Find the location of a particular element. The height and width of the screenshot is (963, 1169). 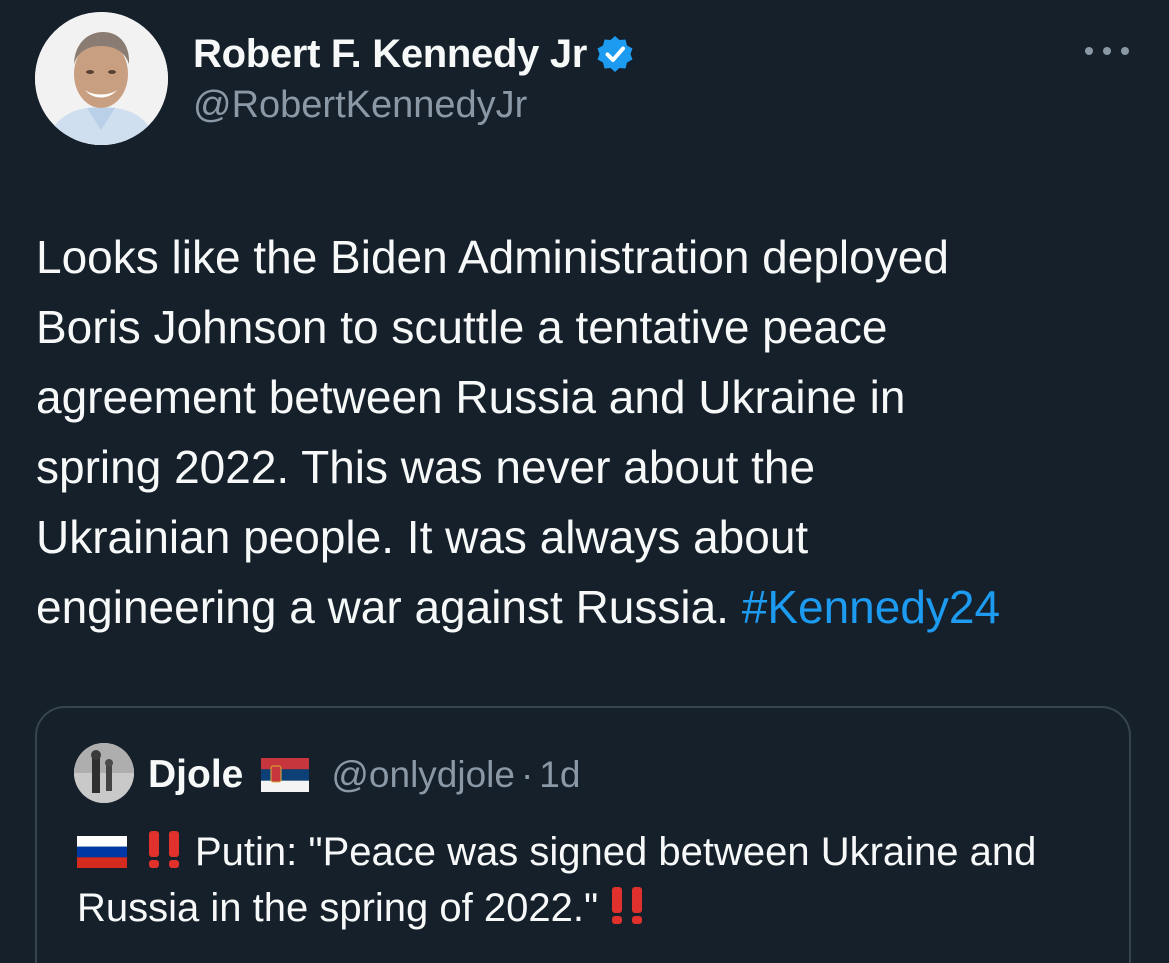

author-display-name: Robert F. Kennedy Jr is located at coordinates (390, 54).